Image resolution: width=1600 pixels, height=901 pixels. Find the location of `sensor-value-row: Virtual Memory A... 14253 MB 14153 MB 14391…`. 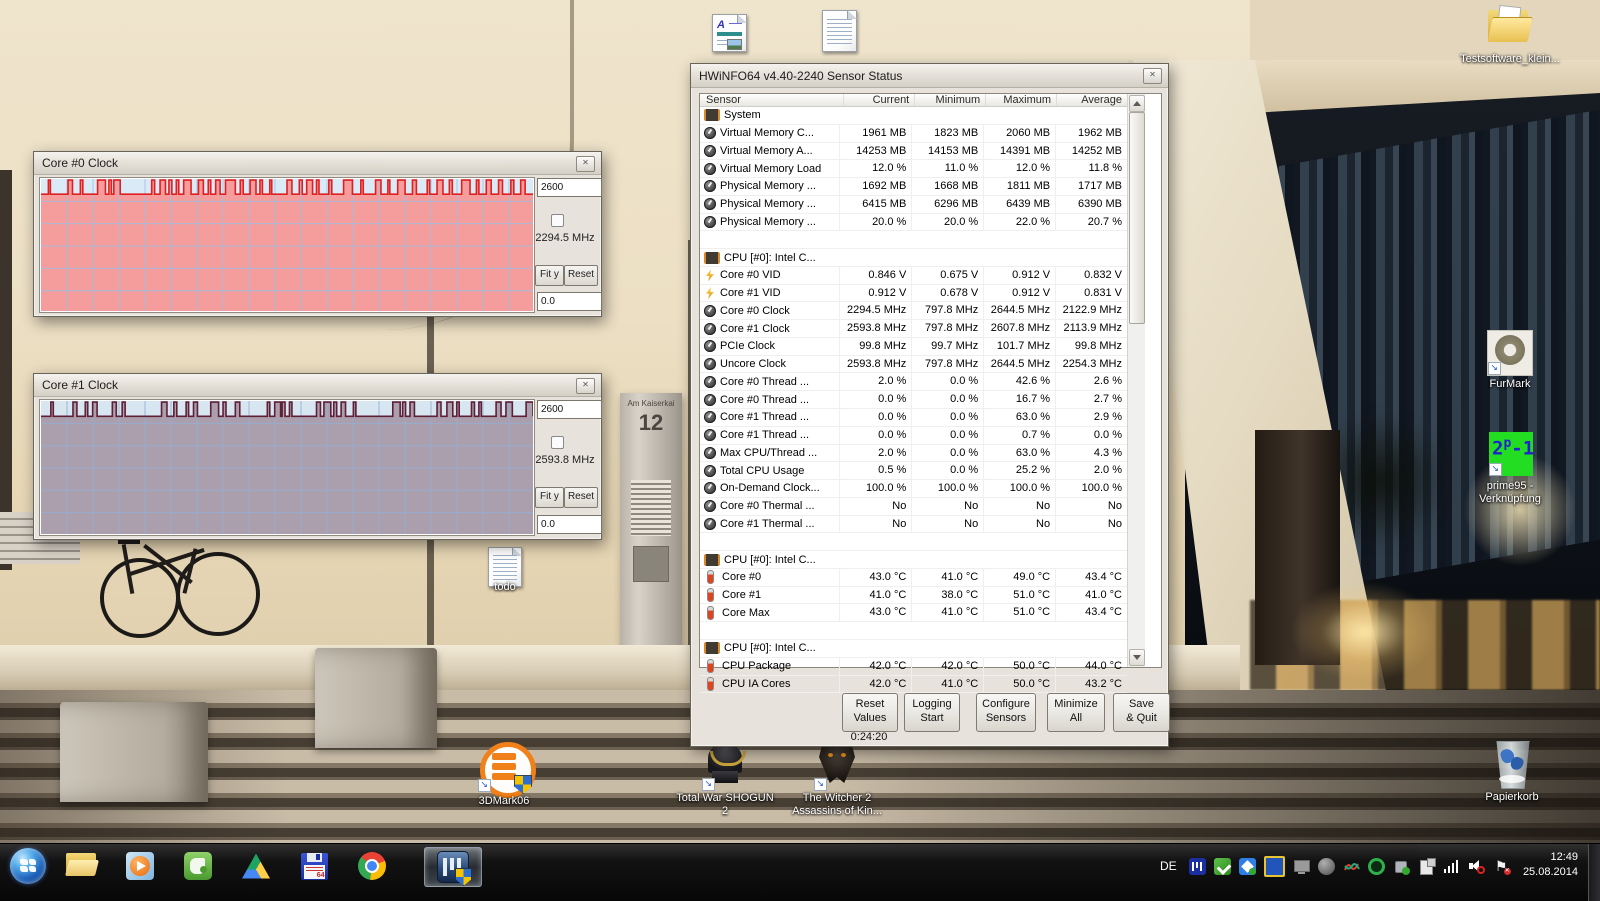

sensor-value-row: Virtual Memory A... 14253 MB 14153 MB 14391… is located at coordinates (913, 151).